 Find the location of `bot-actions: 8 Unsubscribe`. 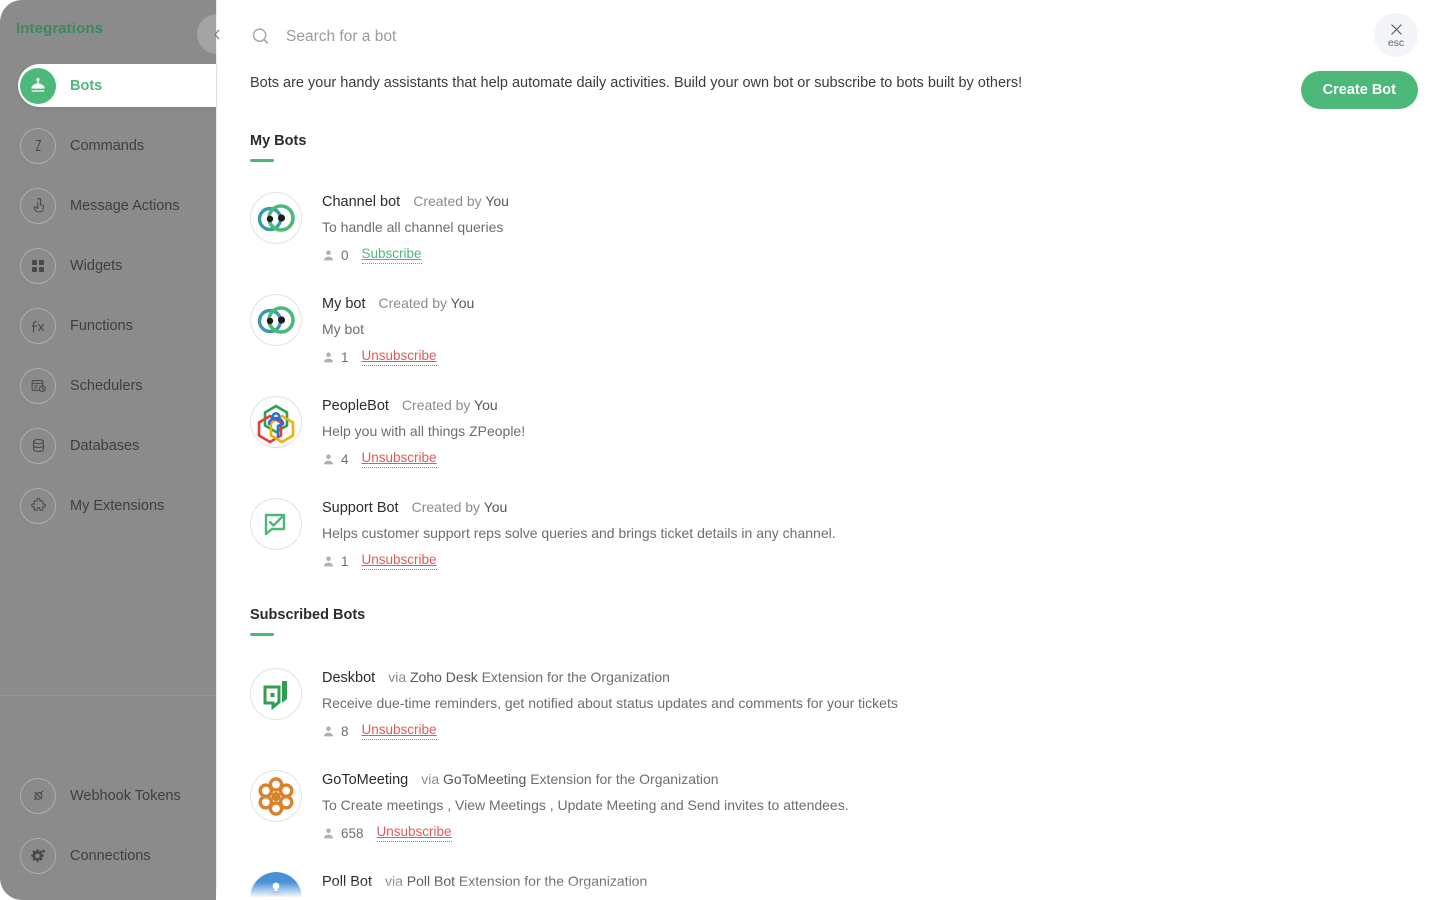

bot-actions: 8 Unsubscribe is located at coordinates (610, 731).